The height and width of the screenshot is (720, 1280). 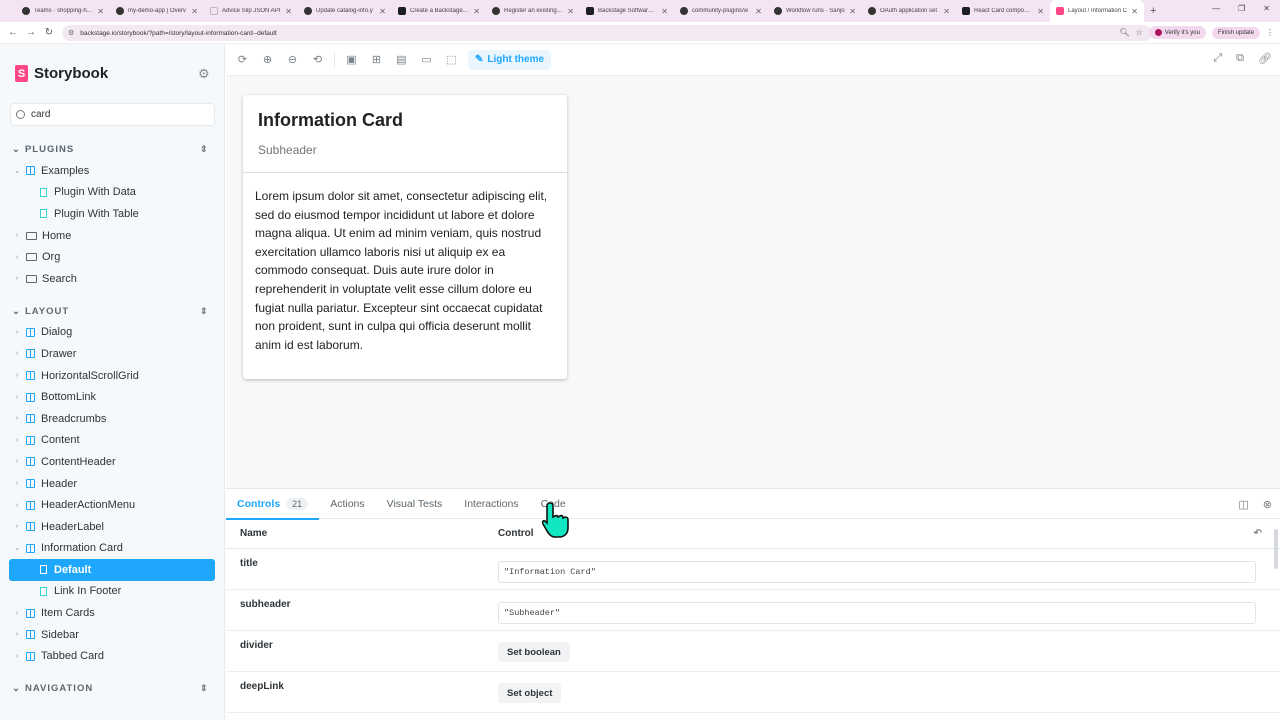 I want to click on story-bookmark-icon, so click(x=43, y=591).